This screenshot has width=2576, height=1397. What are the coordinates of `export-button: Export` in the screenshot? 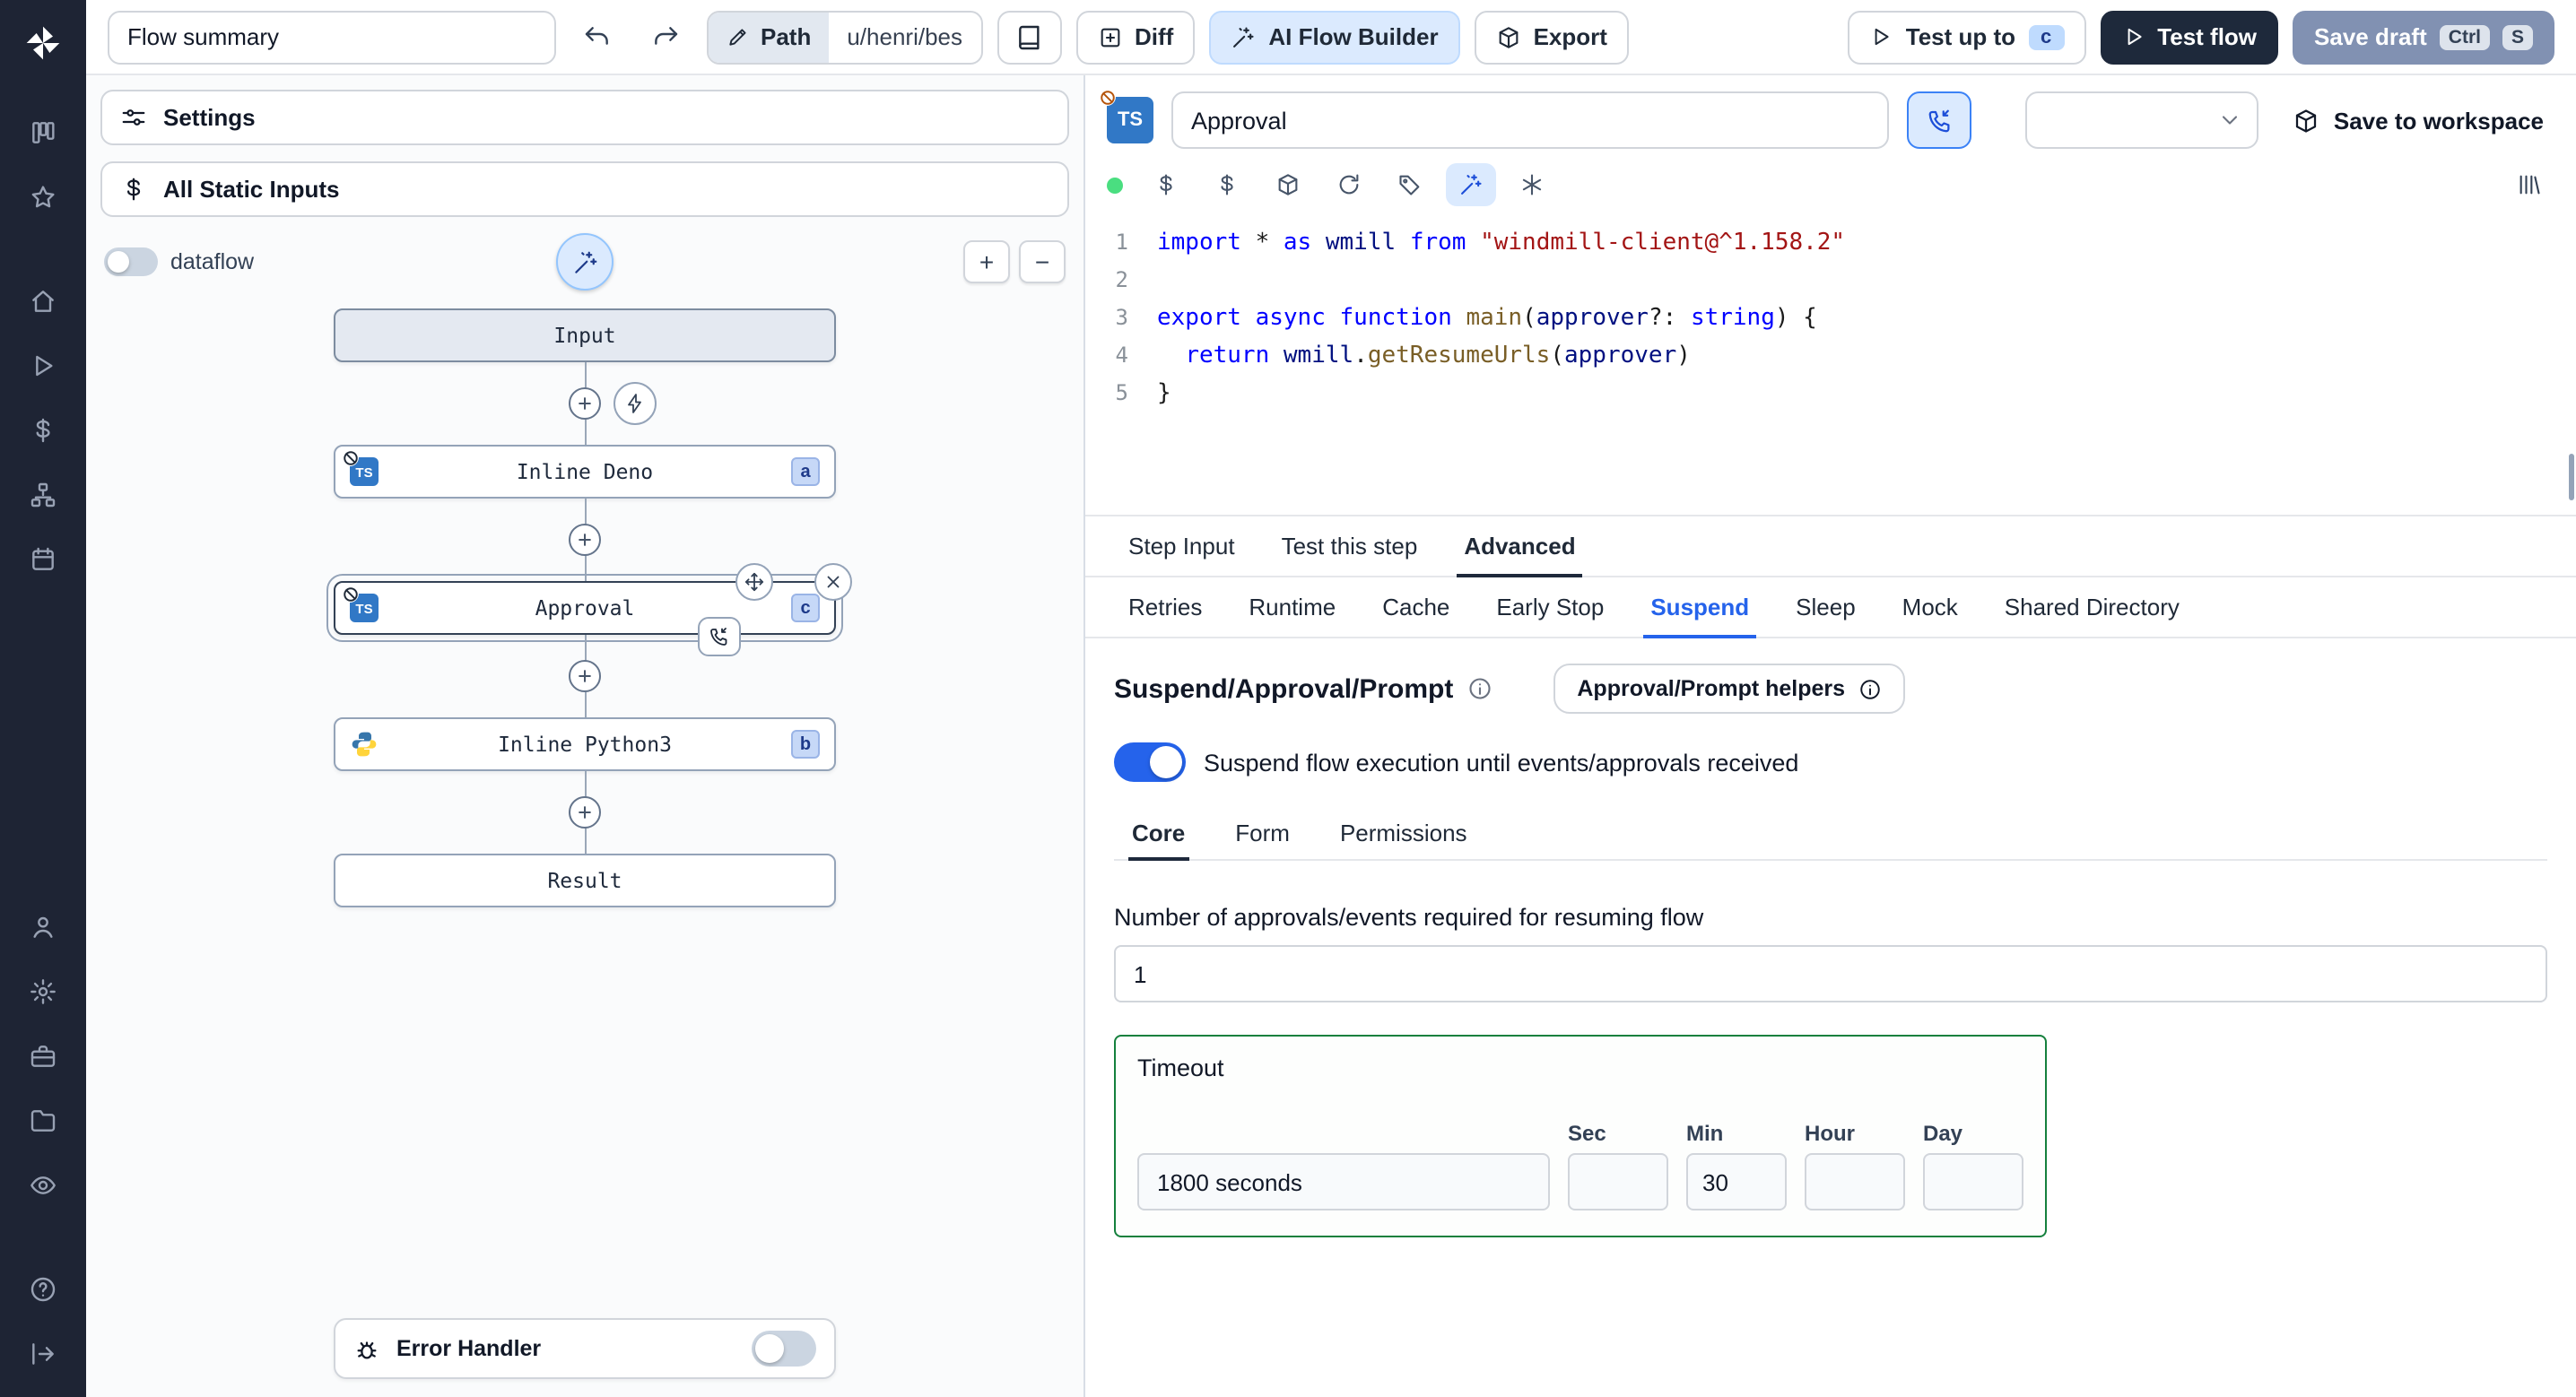 It's located at (1551, 37).